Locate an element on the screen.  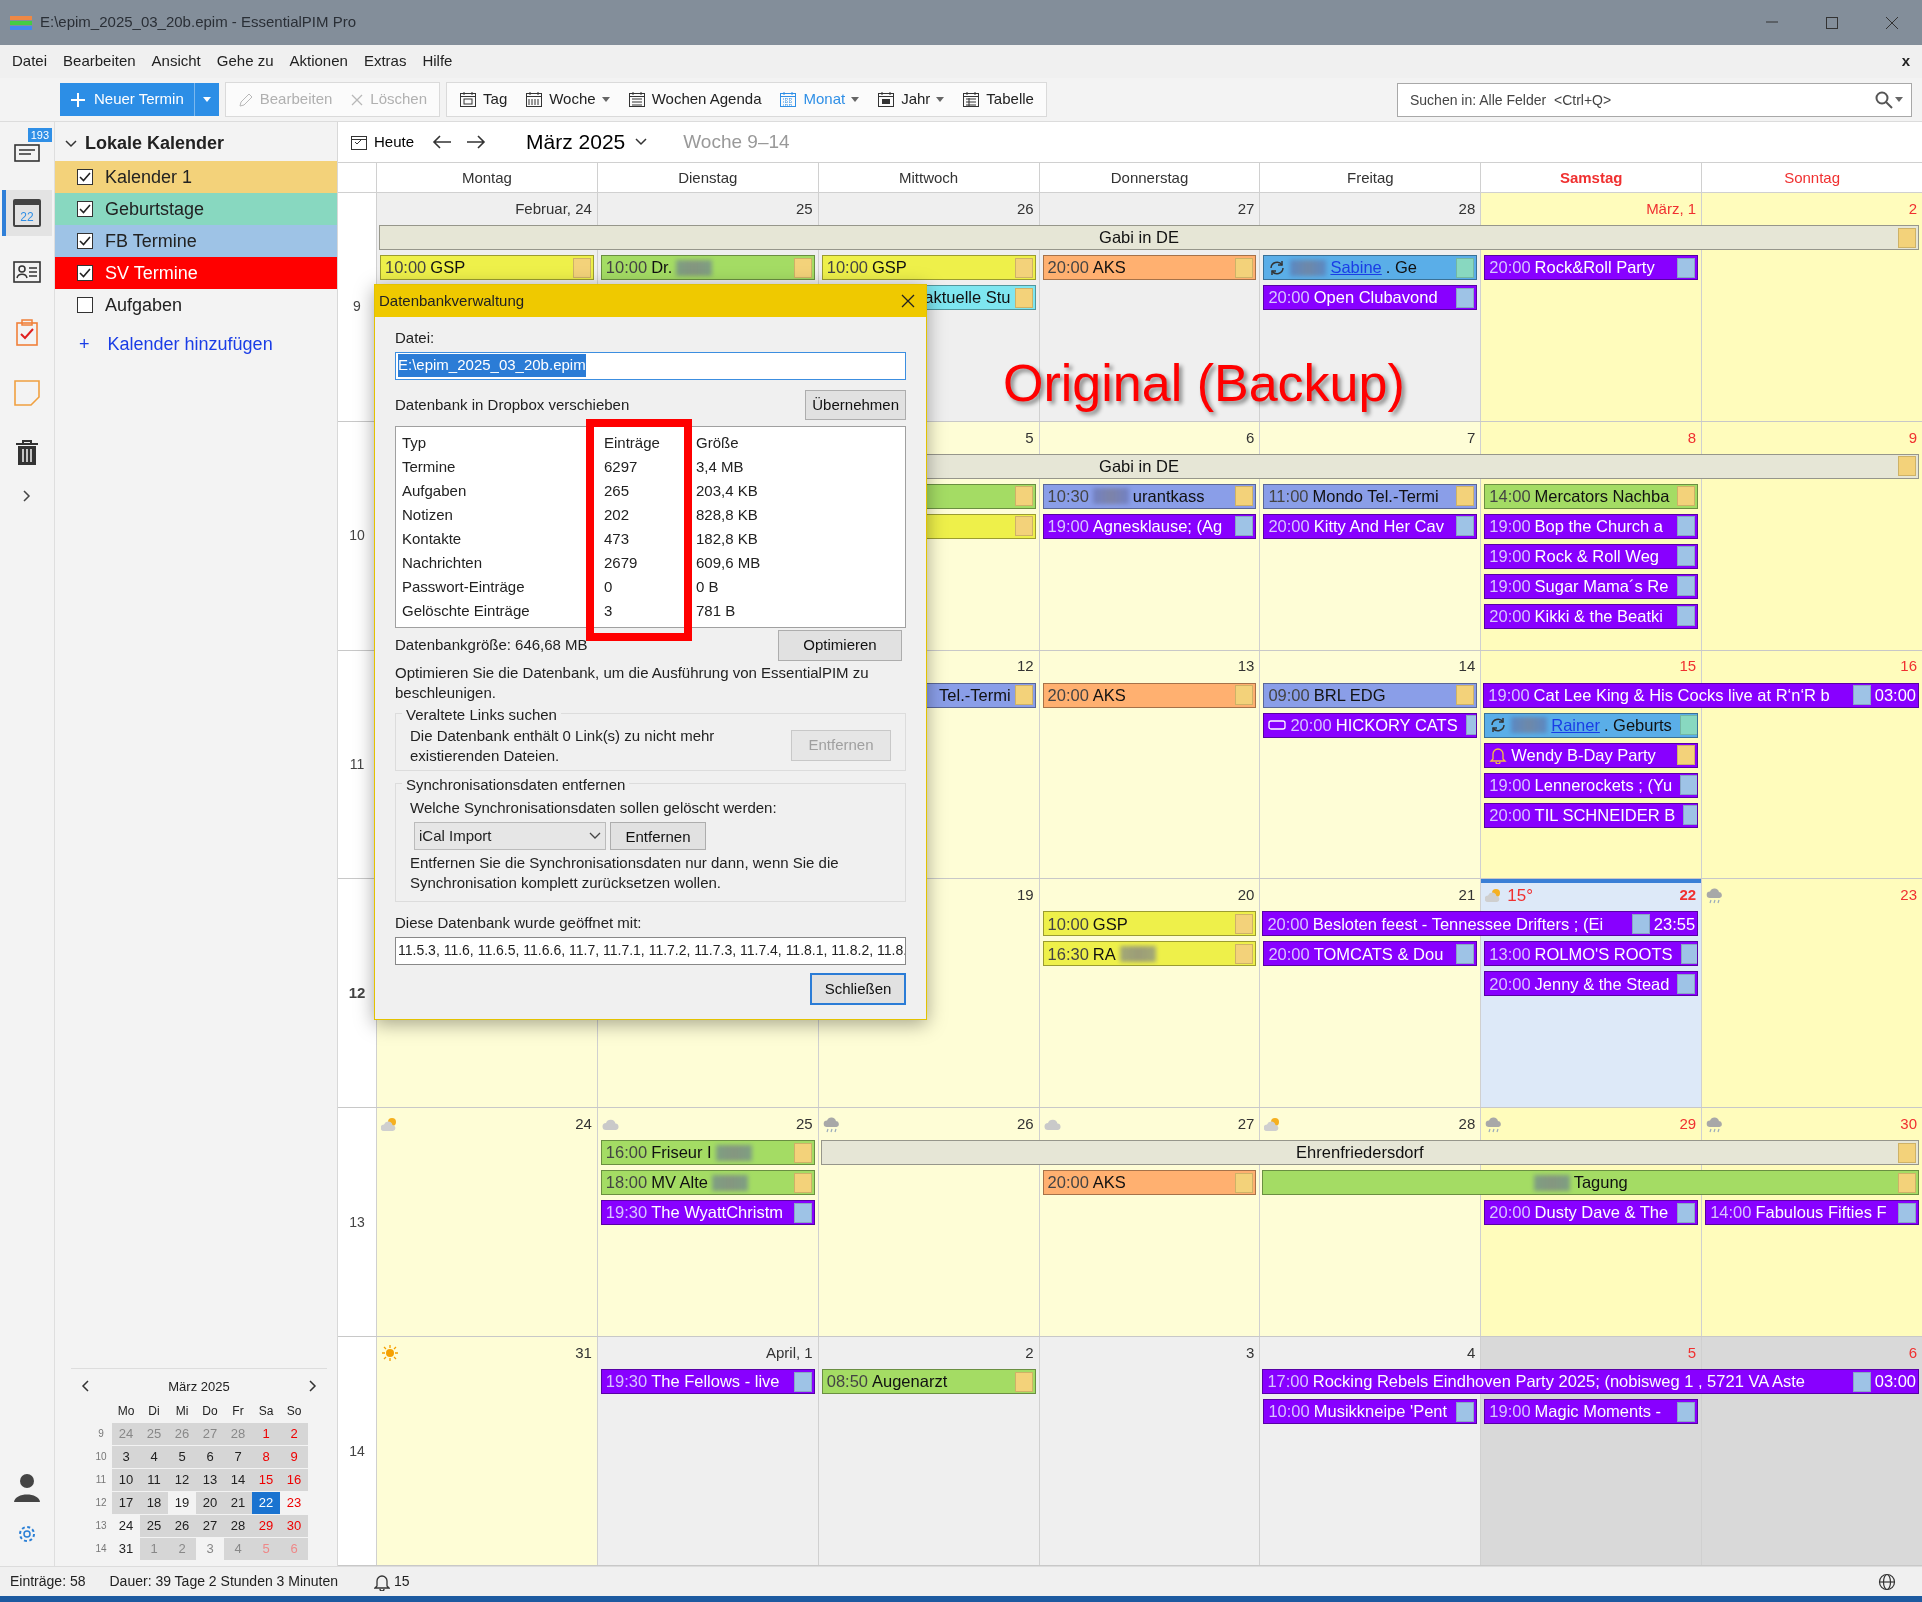
mini-calendar-day: 6 is located at coordinates (210, 1457).